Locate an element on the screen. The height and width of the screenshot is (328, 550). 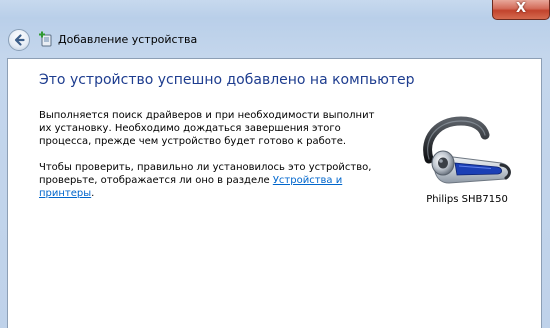
add-device-icon is located at coordinates (45, 39).